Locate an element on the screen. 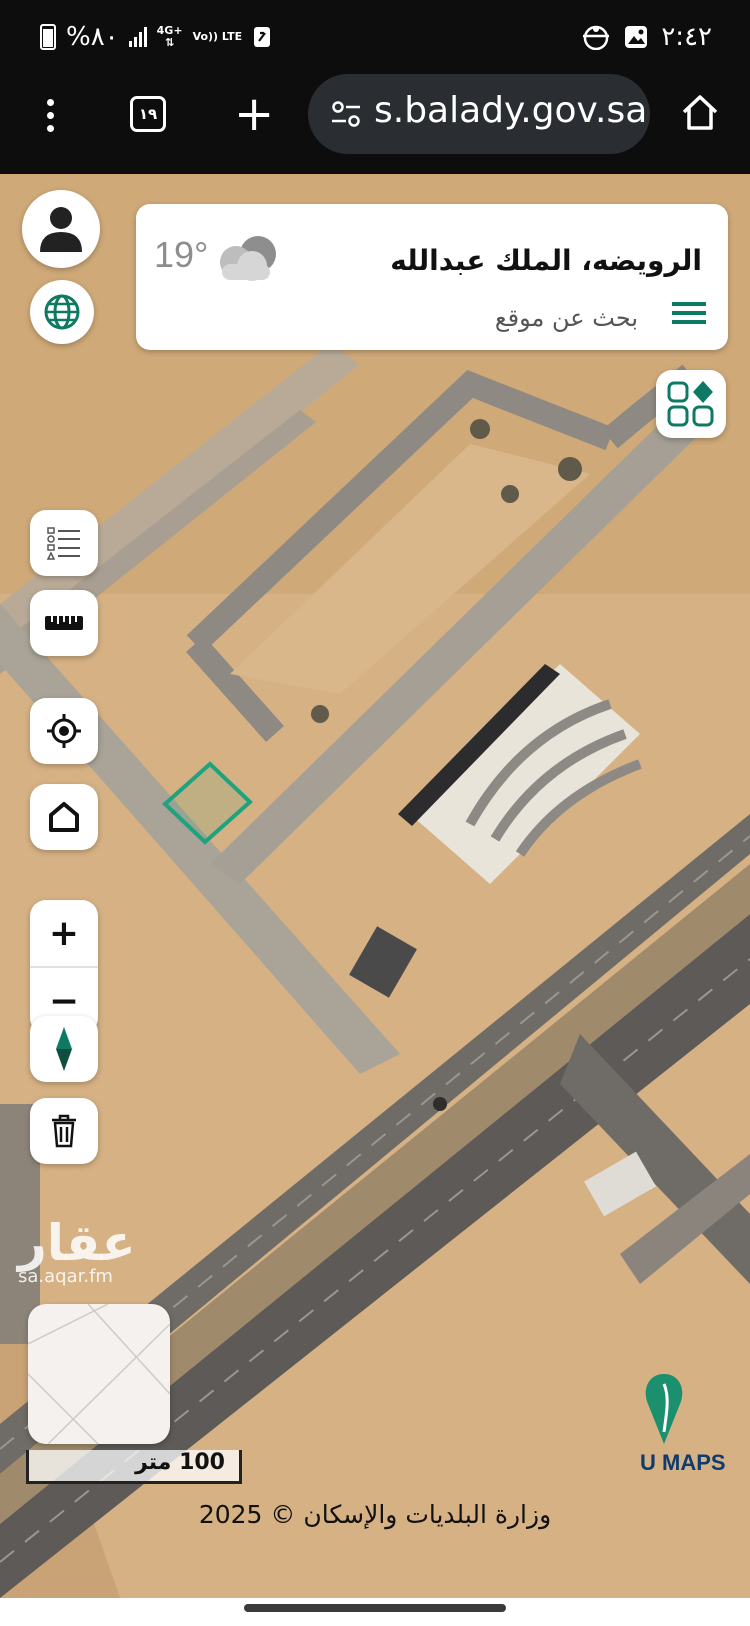 The width and height of the screenshot is (750, 1626). gesture-bar is located at coordinates (375, 1612).